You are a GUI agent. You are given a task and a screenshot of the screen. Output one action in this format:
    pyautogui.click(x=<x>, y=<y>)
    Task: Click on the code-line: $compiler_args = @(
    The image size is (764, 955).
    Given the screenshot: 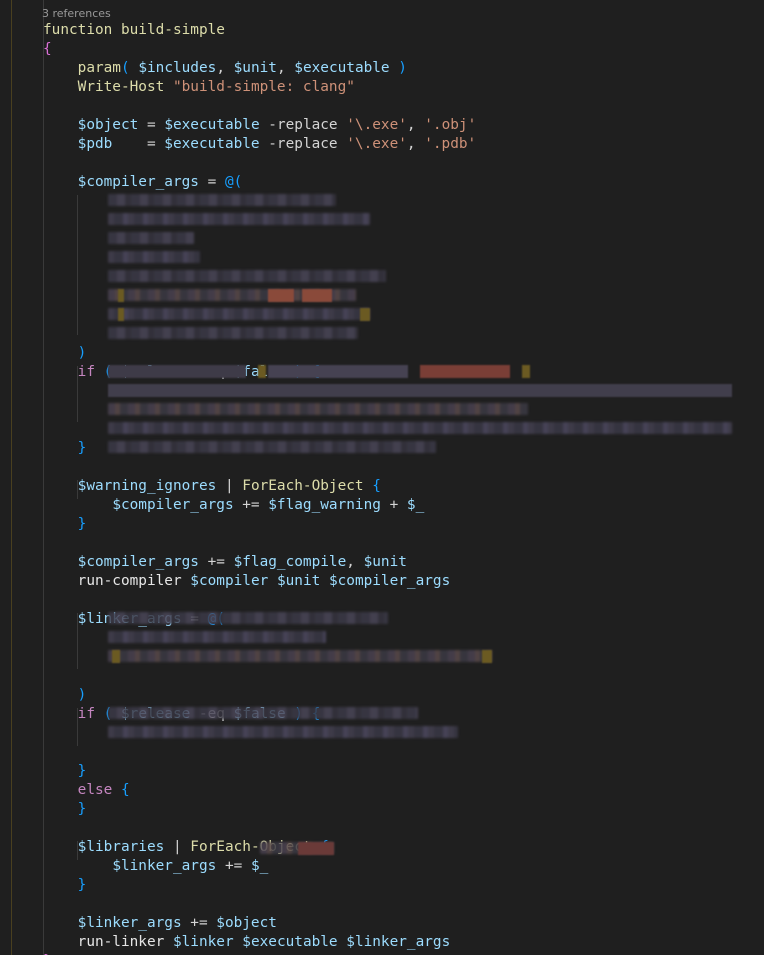 What is the action you would take?
    pyautogui.click(x=143, y=182)
    